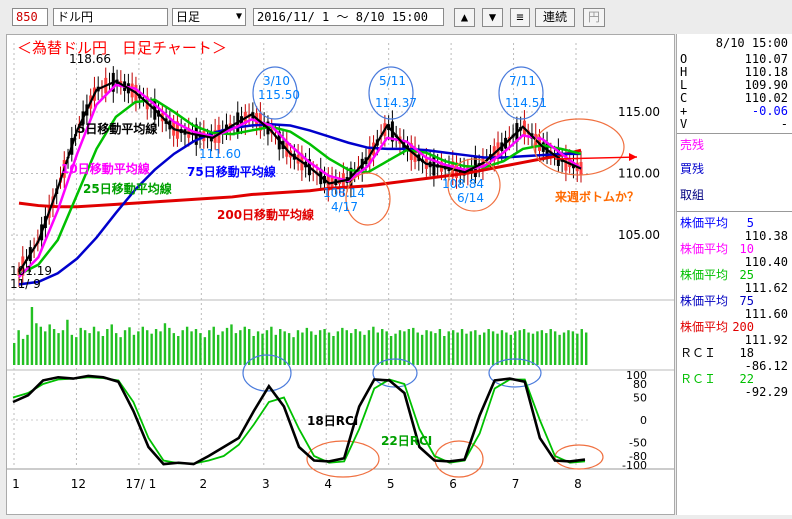  What do you see at coordinates (117, 128) in the screenshot?
I see `ma-label: 5日移動平均線` at bounding box center [117, 128].